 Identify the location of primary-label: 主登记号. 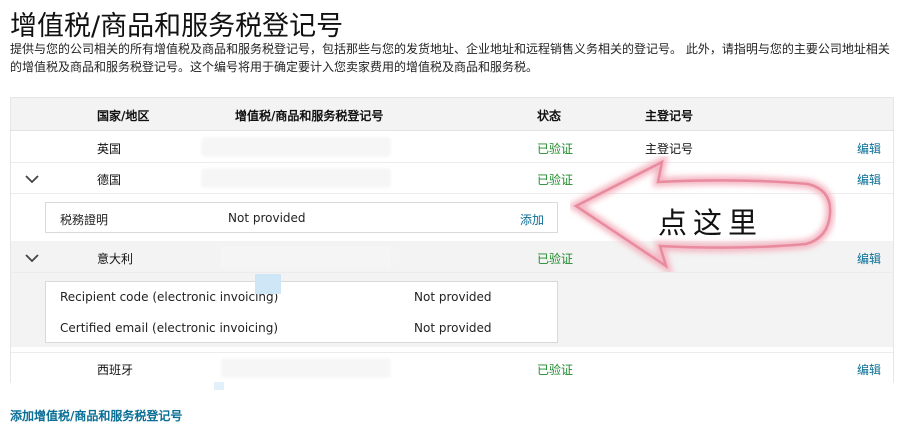
(669, 149).